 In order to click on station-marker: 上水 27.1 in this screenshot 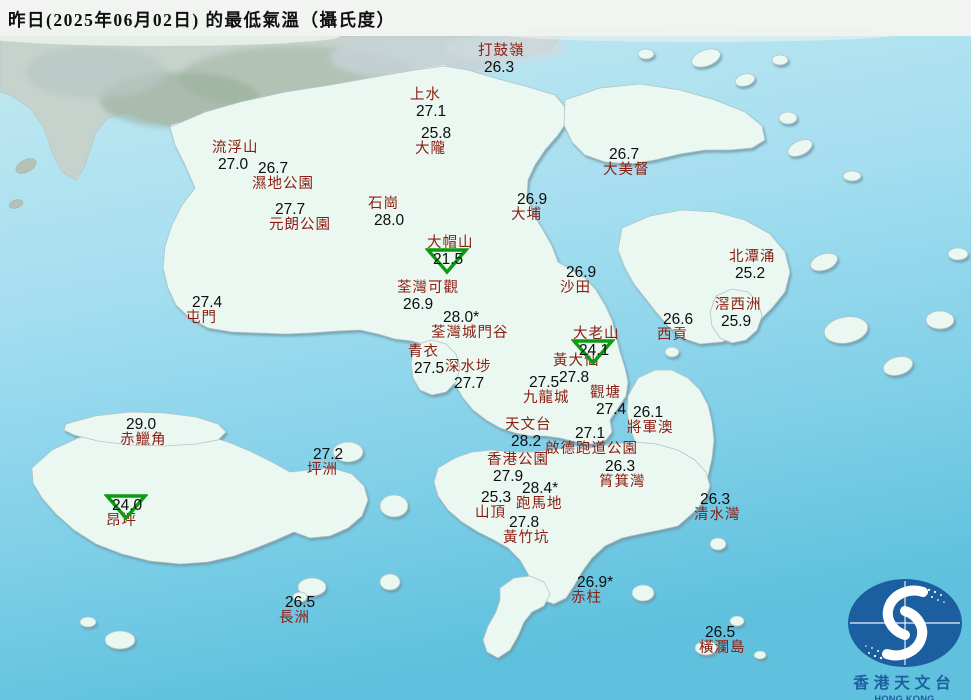, I will do `click(428, 103)`.